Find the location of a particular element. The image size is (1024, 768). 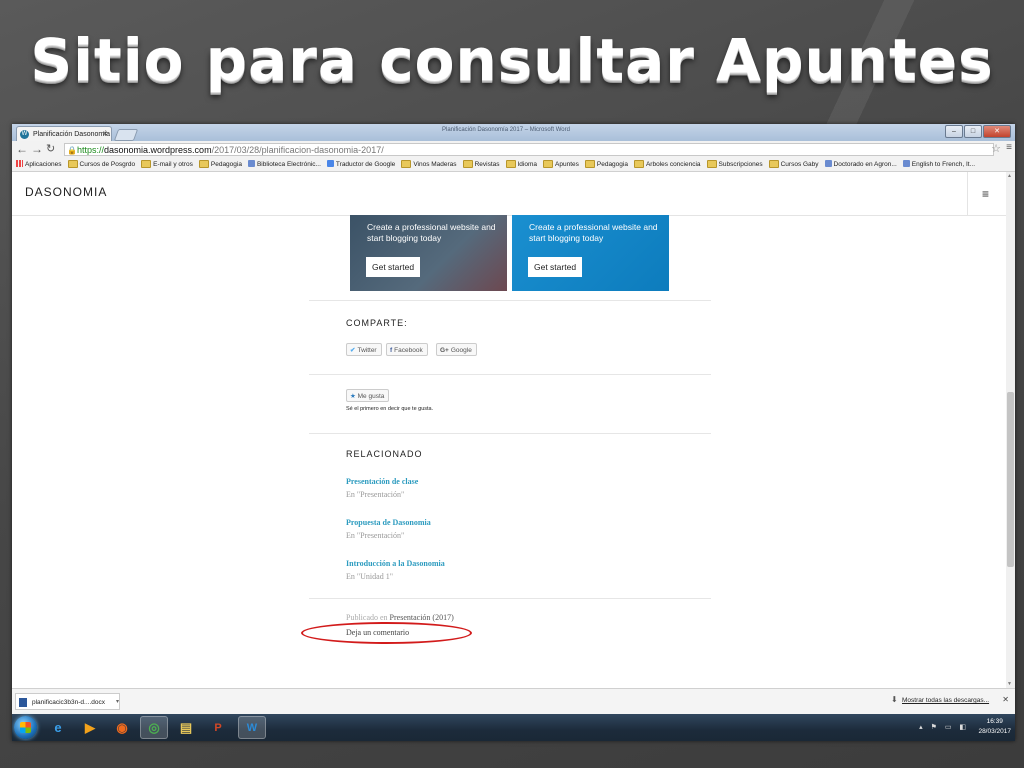

related-post-link: Introducción a la Dasonomia is located at coordinates (395, 563).